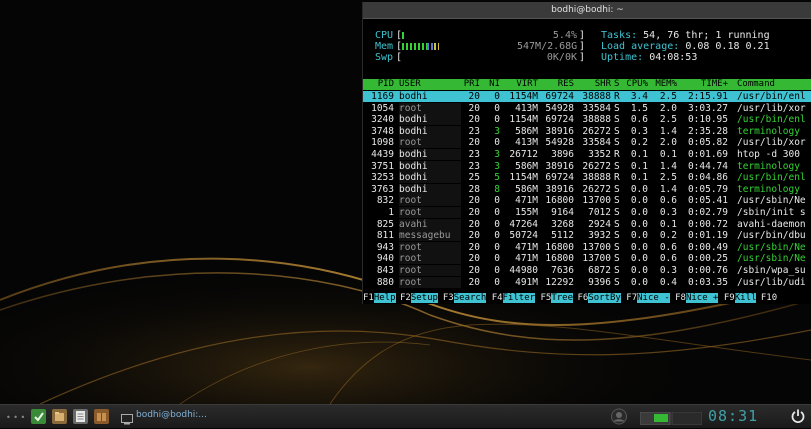 This screenshot has width=811, height=429. Describe the element at coordinates (619, 416) in the screenshot. I see `avatar-icon` at that location.